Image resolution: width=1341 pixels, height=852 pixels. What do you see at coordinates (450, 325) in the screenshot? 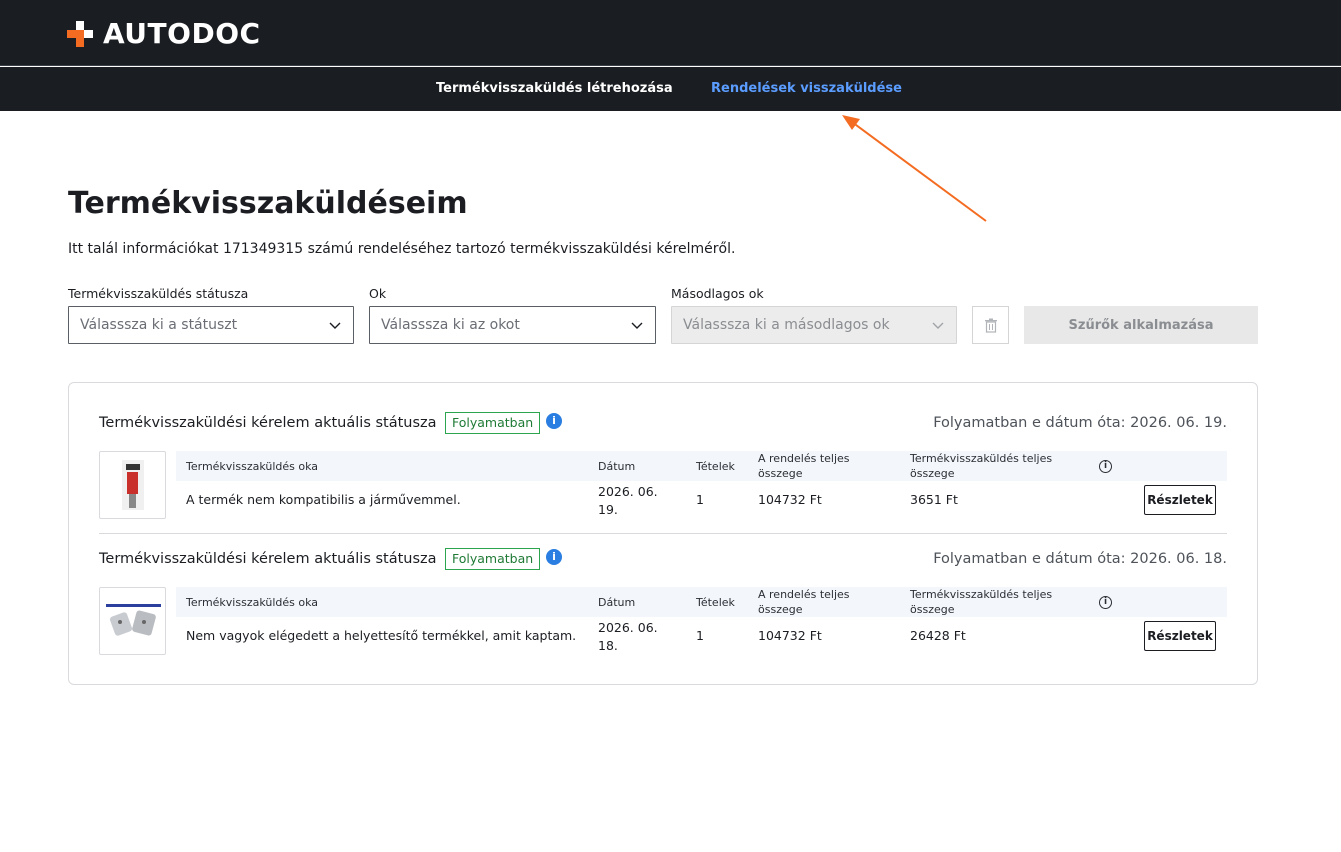
I see `reason-select-value: Válasssza ki az okot` at bounding box center [450, 325].